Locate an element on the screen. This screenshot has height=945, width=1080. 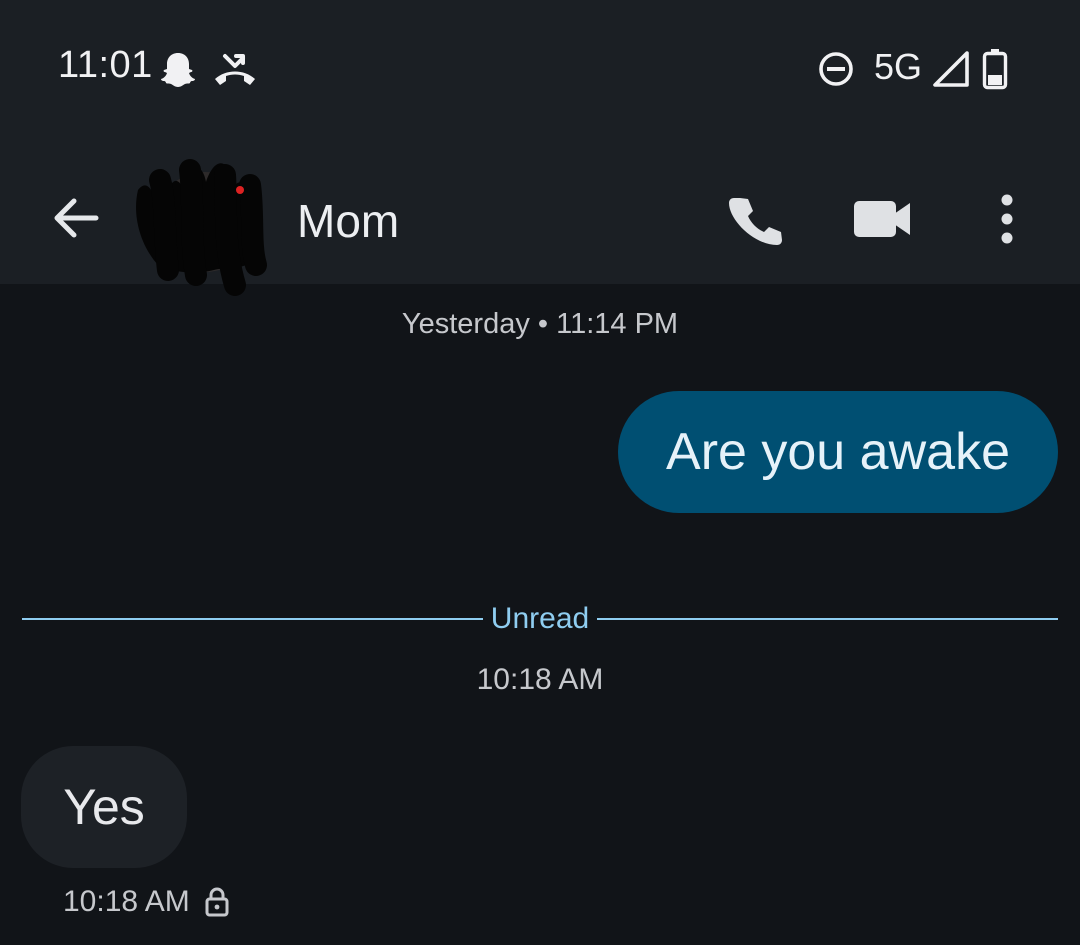
missed-call-icon is located at coordinates (235, 69).